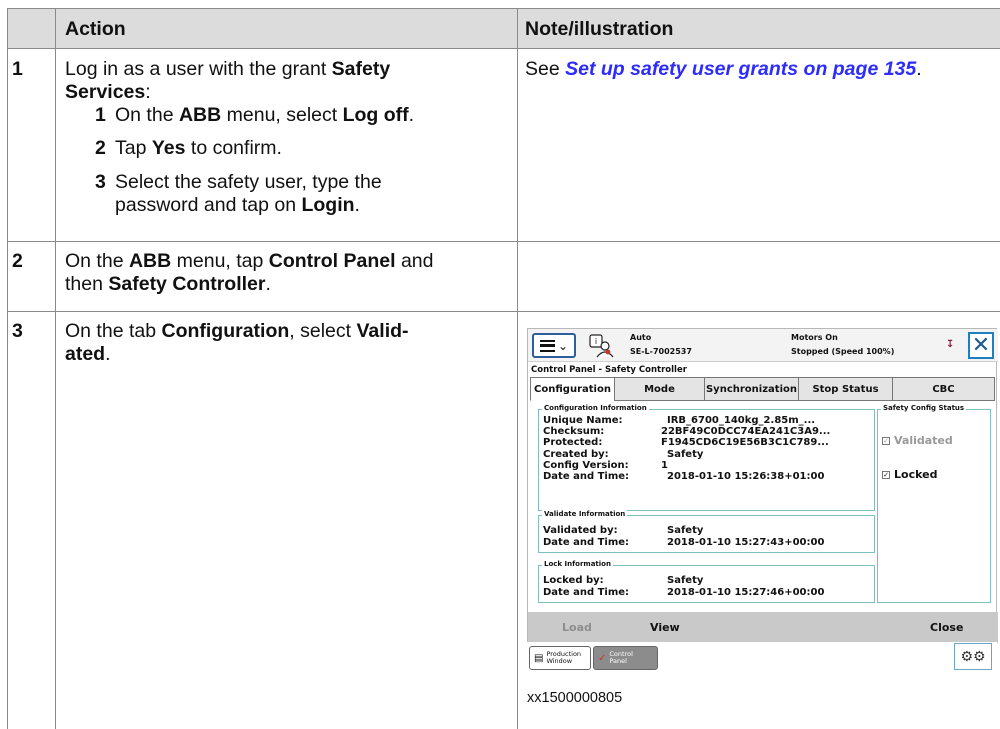 The height and width of the screenshot is (729, 1000). What do you see at coordinates (746, 542) in the screenshot?
I see `info-value: 2018-01-10 15:27:43+00:00` at bounding box center [746, 542].